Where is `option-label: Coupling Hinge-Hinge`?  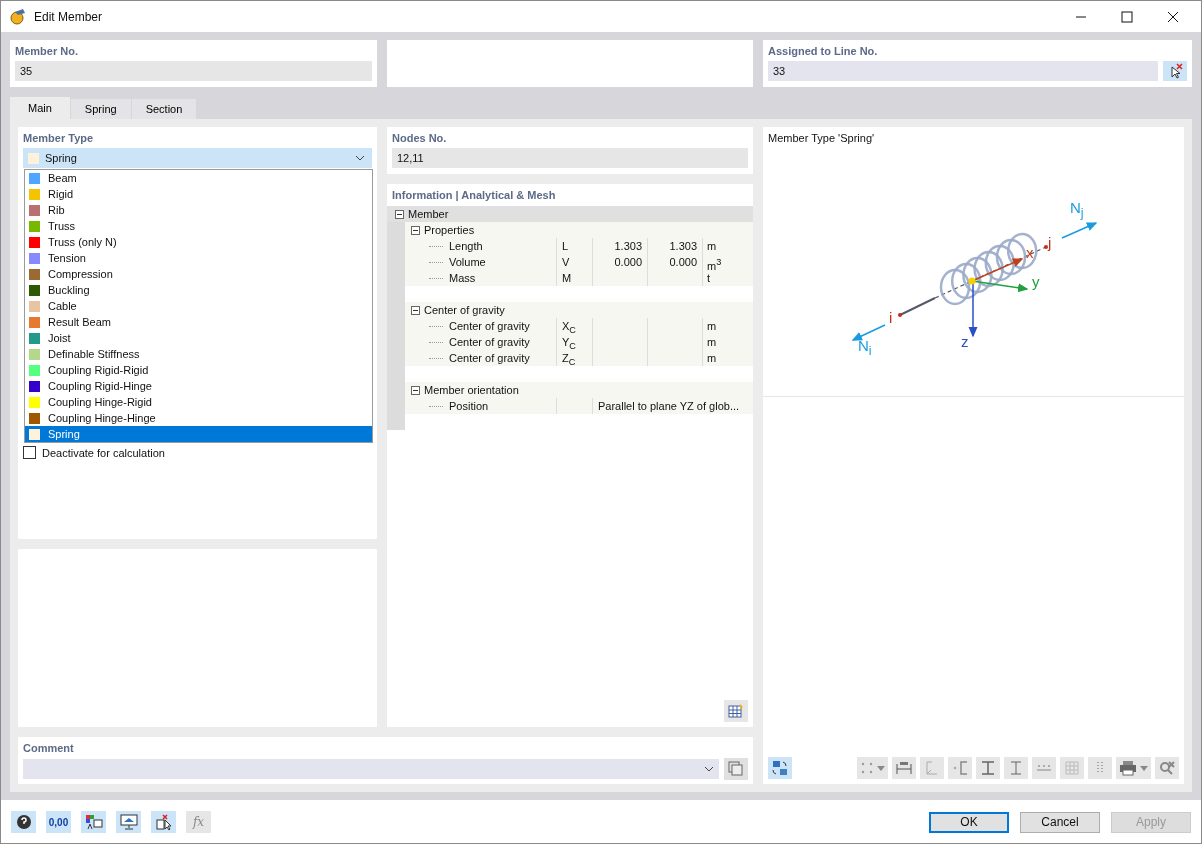 option-label: Coupling Hinge-Hinge is located at coordinates (102, 418).